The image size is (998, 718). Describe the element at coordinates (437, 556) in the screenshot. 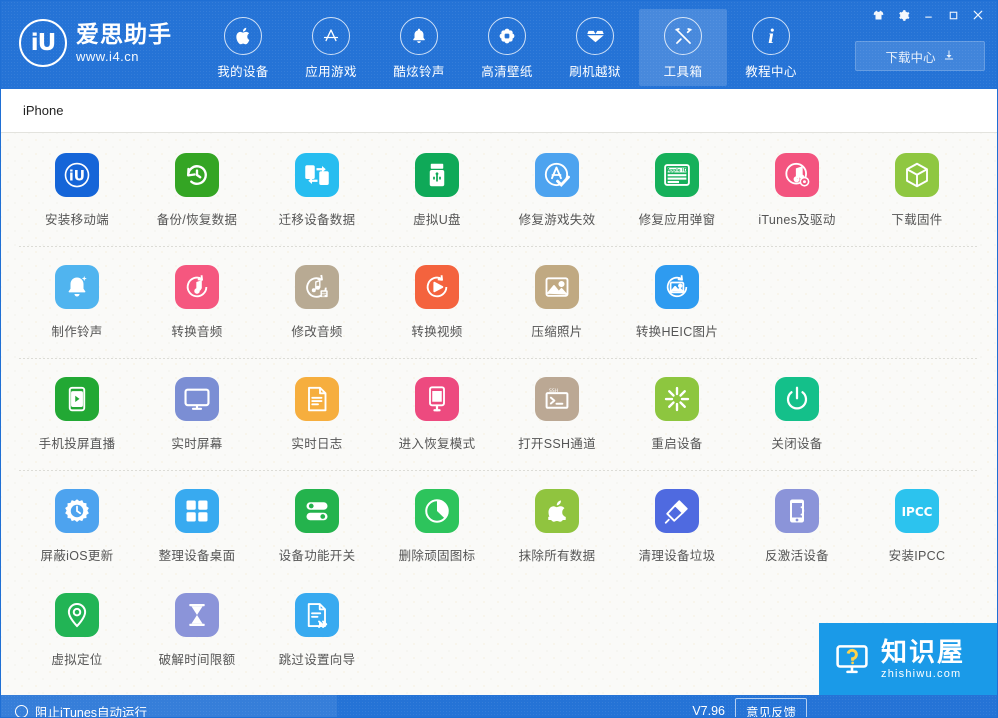

I see `tool-label: 删除顽固图标` at that location.